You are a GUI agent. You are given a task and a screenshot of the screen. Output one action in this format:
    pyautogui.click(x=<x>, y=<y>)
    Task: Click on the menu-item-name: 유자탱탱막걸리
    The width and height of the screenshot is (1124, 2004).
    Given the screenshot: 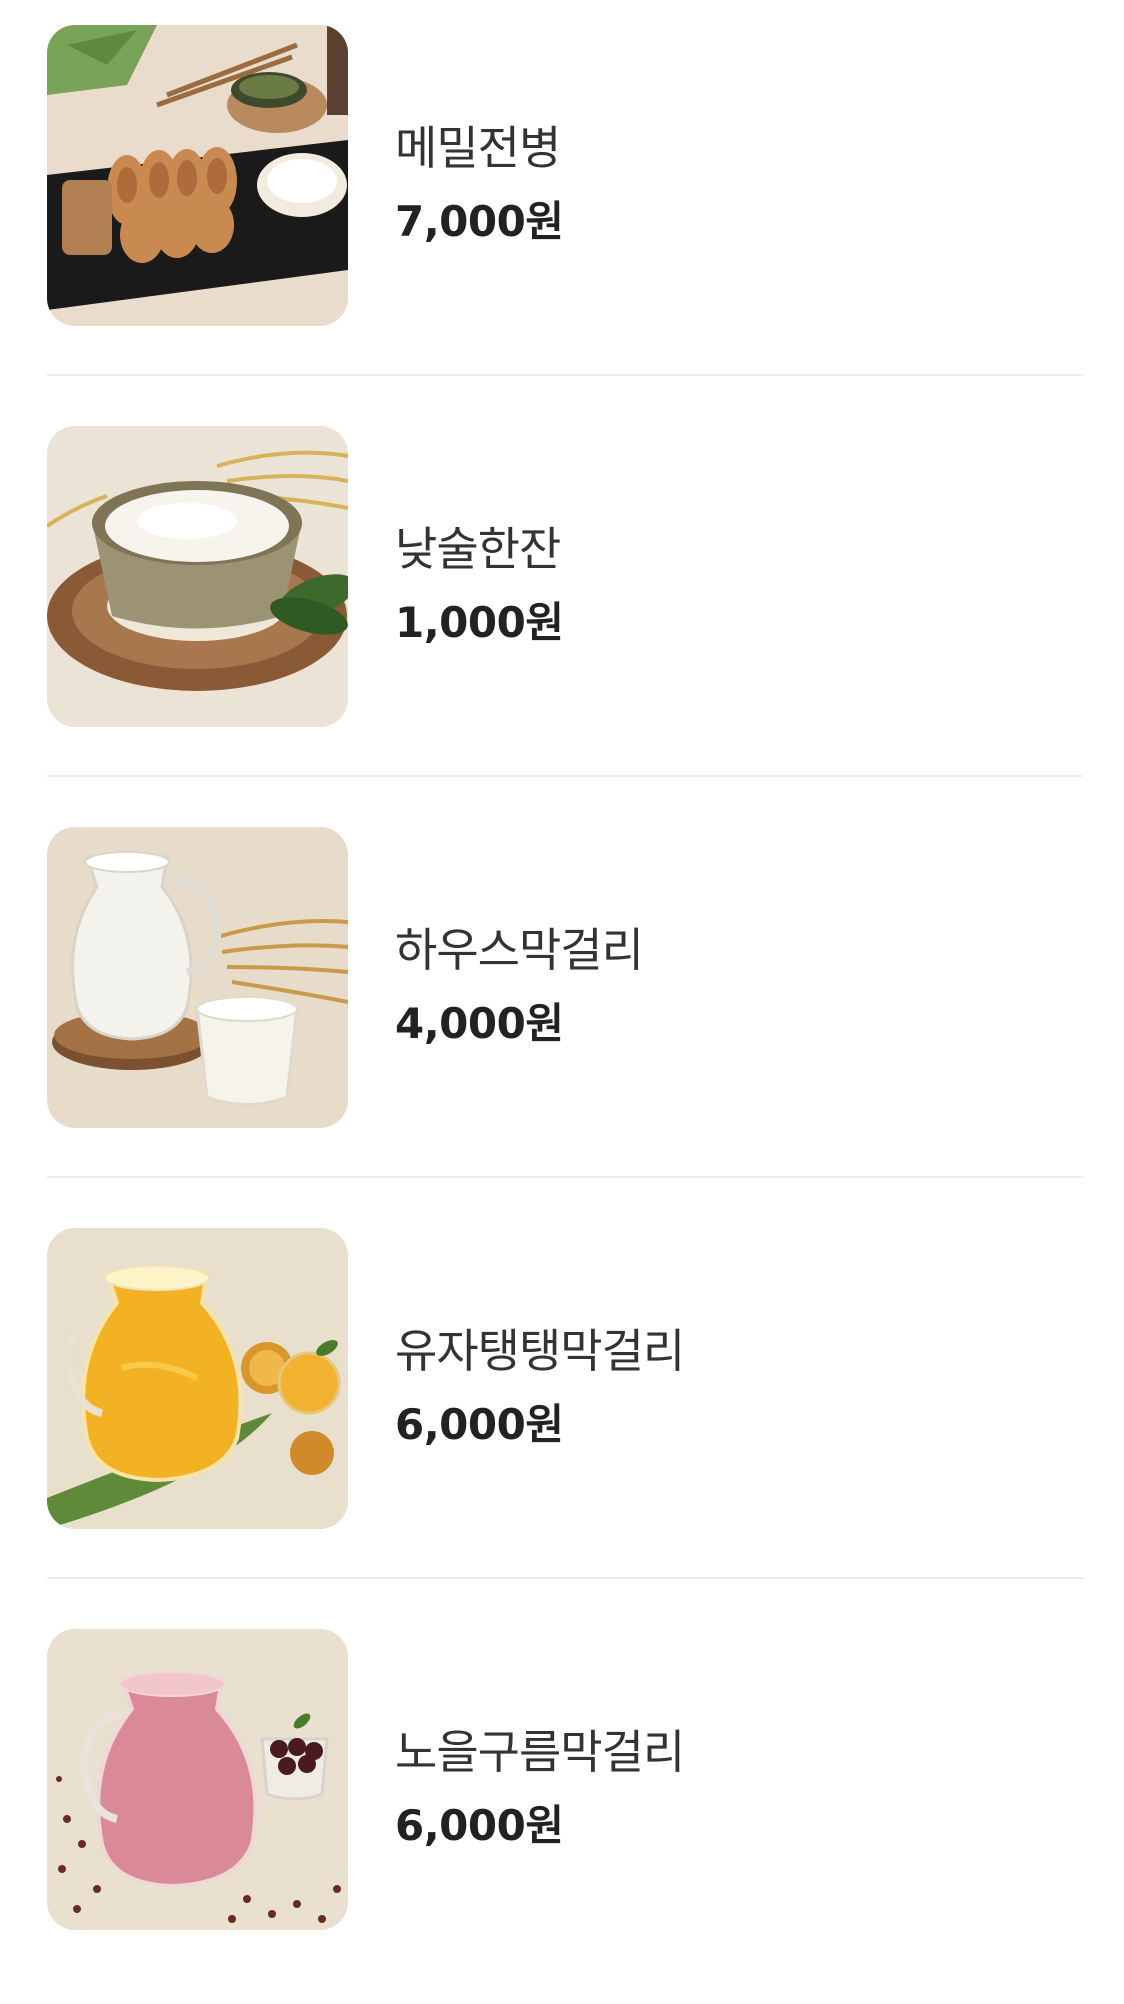 What is the action you would take?
    pyautogui.click(x=540, y=1351)
    